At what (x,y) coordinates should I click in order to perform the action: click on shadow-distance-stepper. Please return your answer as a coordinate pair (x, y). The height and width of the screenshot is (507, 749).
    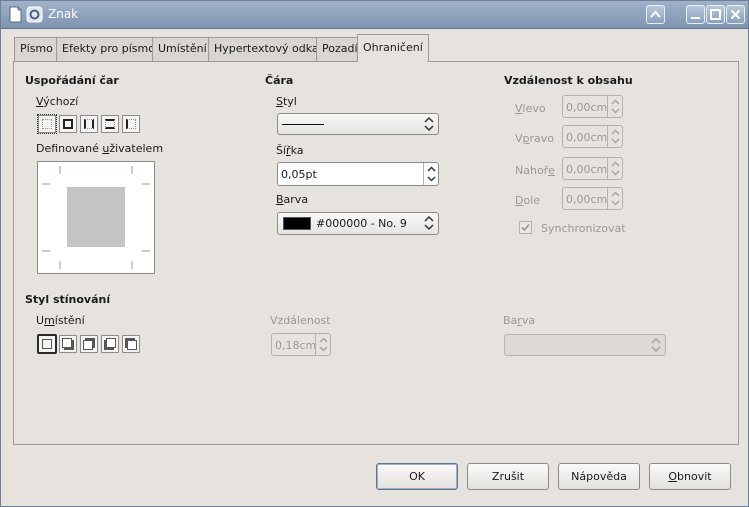
    Looking at the image, I should click on (322, 344).